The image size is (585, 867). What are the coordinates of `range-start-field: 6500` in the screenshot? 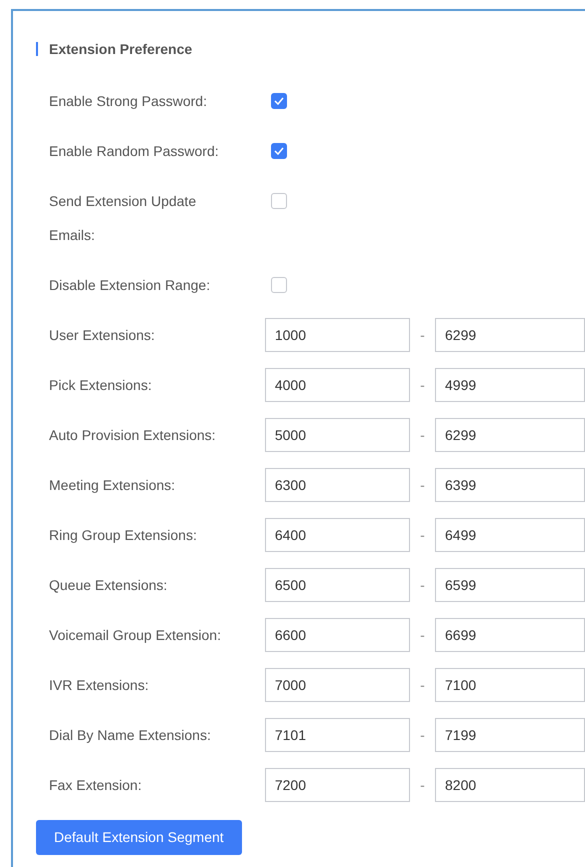 It's located at (337, 585).